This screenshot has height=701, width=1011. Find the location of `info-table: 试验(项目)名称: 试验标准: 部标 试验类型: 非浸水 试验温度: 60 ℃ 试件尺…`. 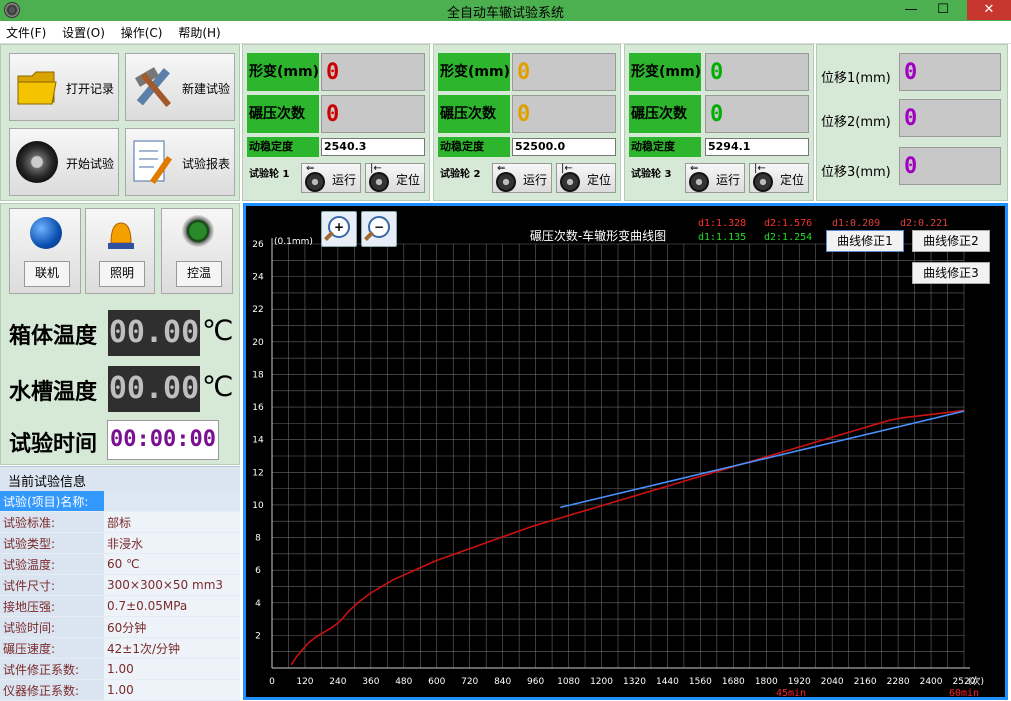

info-table: 试验(项目)名称: 试验标准: 部标 试验类型: 非浸水 试验温度: 60 ℃ 试件尺… is located at coordinates (120, 596).